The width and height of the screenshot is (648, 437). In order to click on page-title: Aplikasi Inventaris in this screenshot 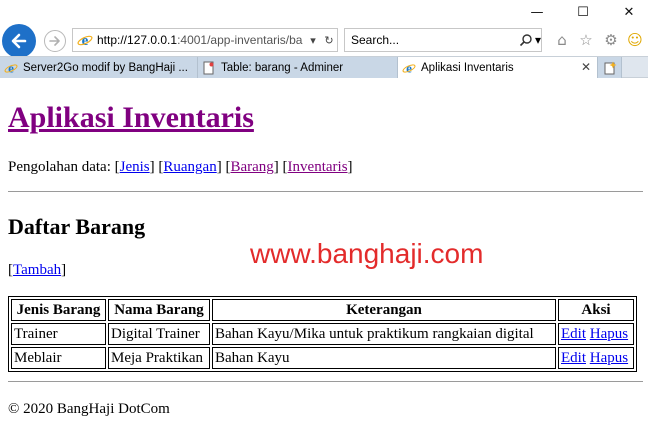, I will do `click(131, 118)`.